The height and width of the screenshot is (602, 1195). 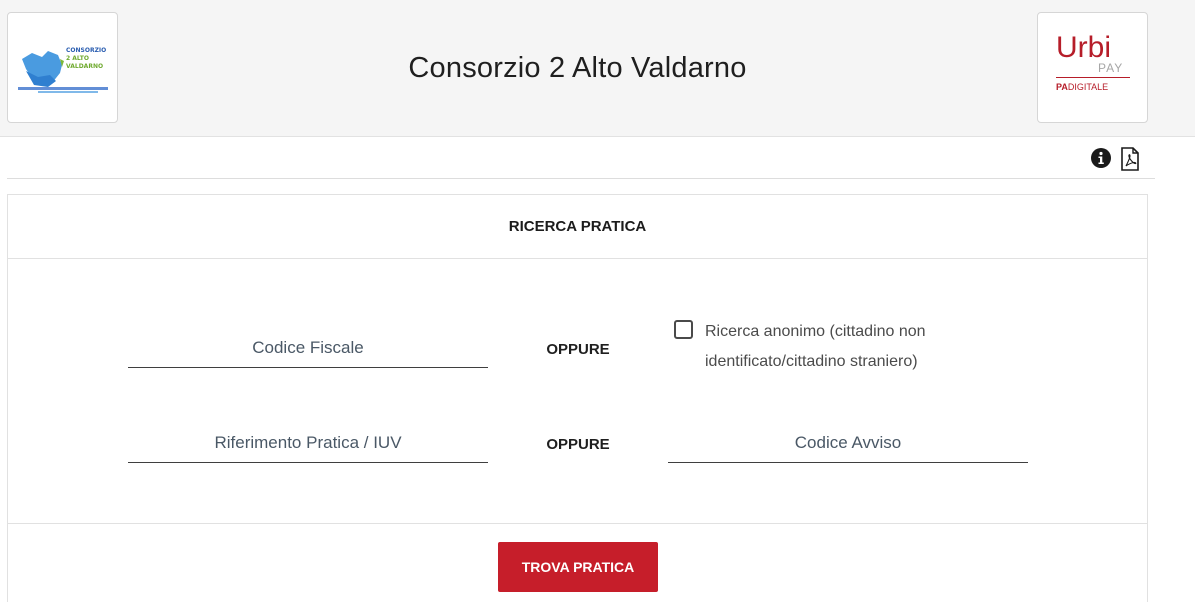 What do you see at coordinates (1130, 159) in the screenshot?
I see `pdf-icon` at bounding box center [1130, 159].